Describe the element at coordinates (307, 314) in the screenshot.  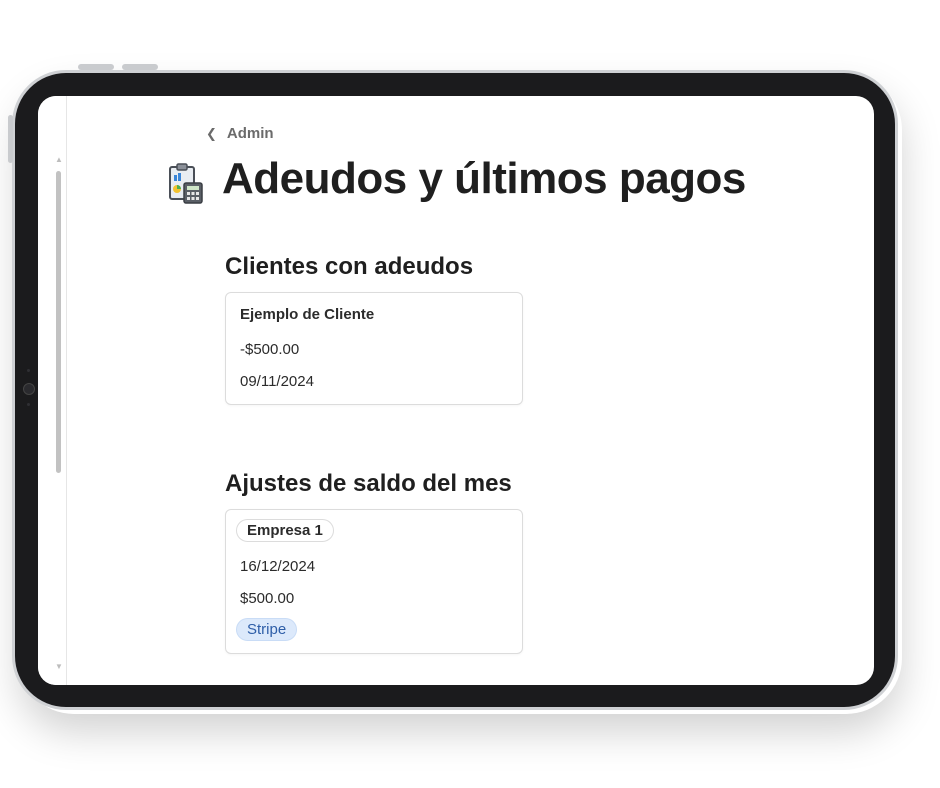
I see `client-name: Ejemplo de Cliente` at that location.